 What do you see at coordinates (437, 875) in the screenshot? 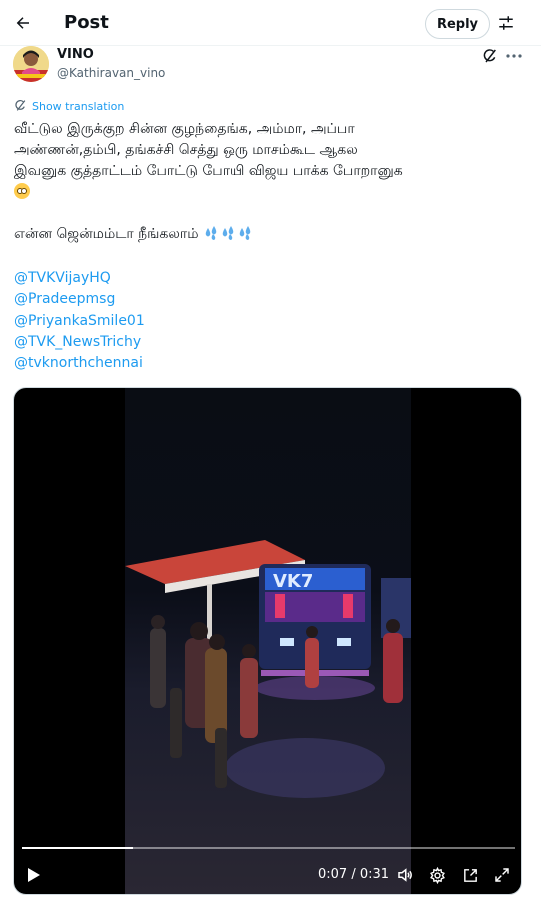
I see `gear-icon` at bounding box center [437, 875].